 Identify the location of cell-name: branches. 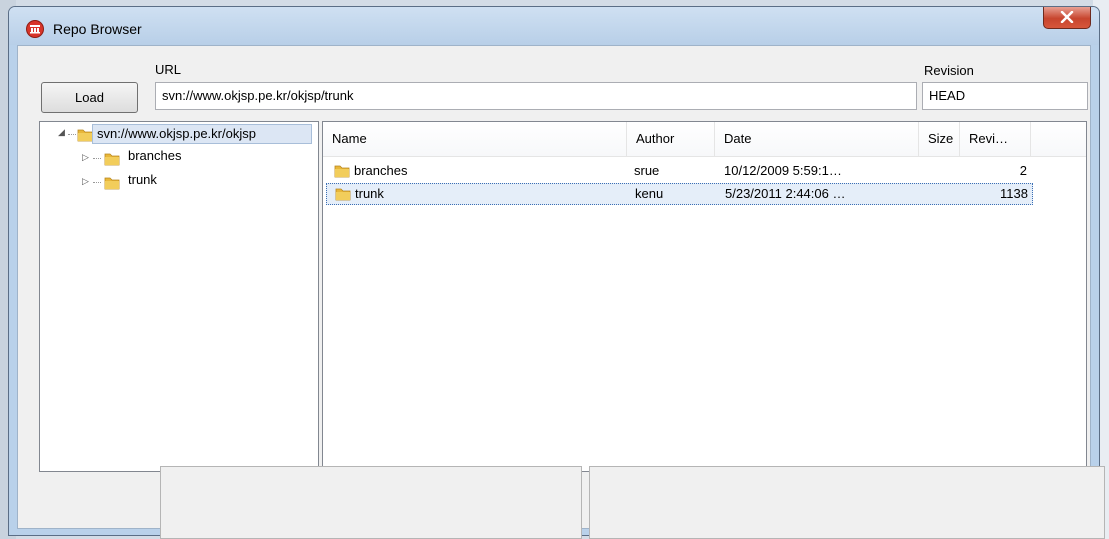
(381, 170).